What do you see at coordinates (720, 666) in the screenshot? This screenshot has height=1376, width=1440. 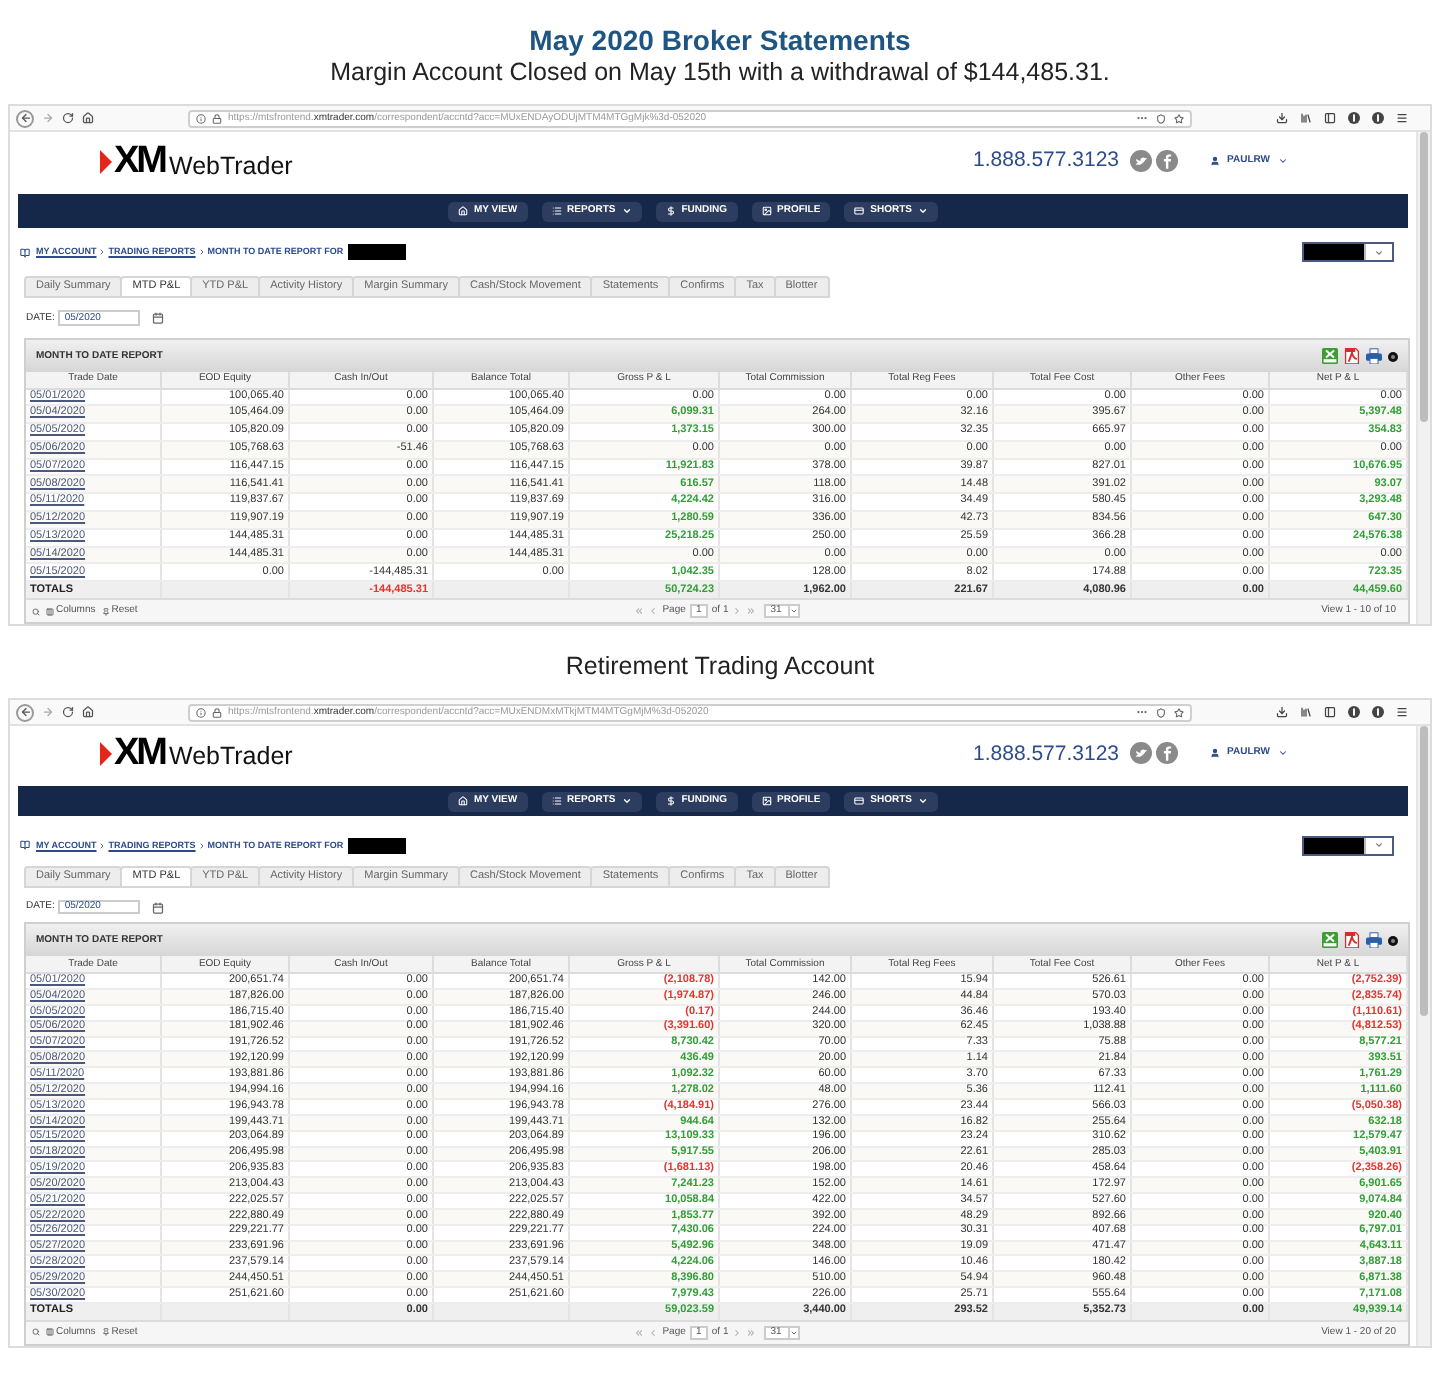 I see `section-caption: Retirement Trading Account` at bounding box center [720, 666].